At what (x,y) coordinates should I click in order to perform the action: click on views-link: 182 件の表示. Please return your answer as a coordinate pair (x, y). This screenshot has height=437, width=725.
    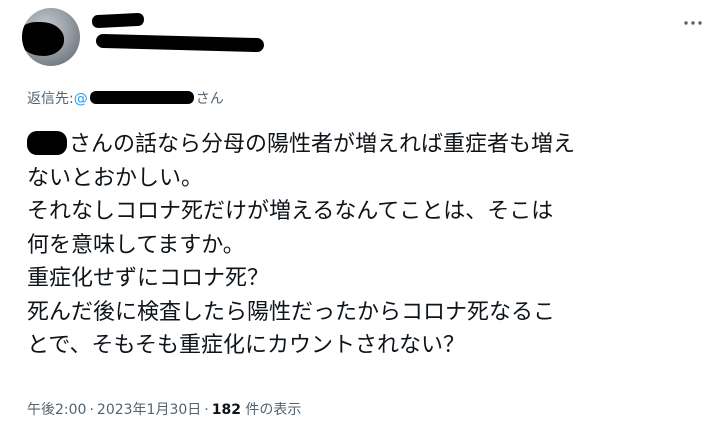
    Looking at the image, I should click on (257, 410).